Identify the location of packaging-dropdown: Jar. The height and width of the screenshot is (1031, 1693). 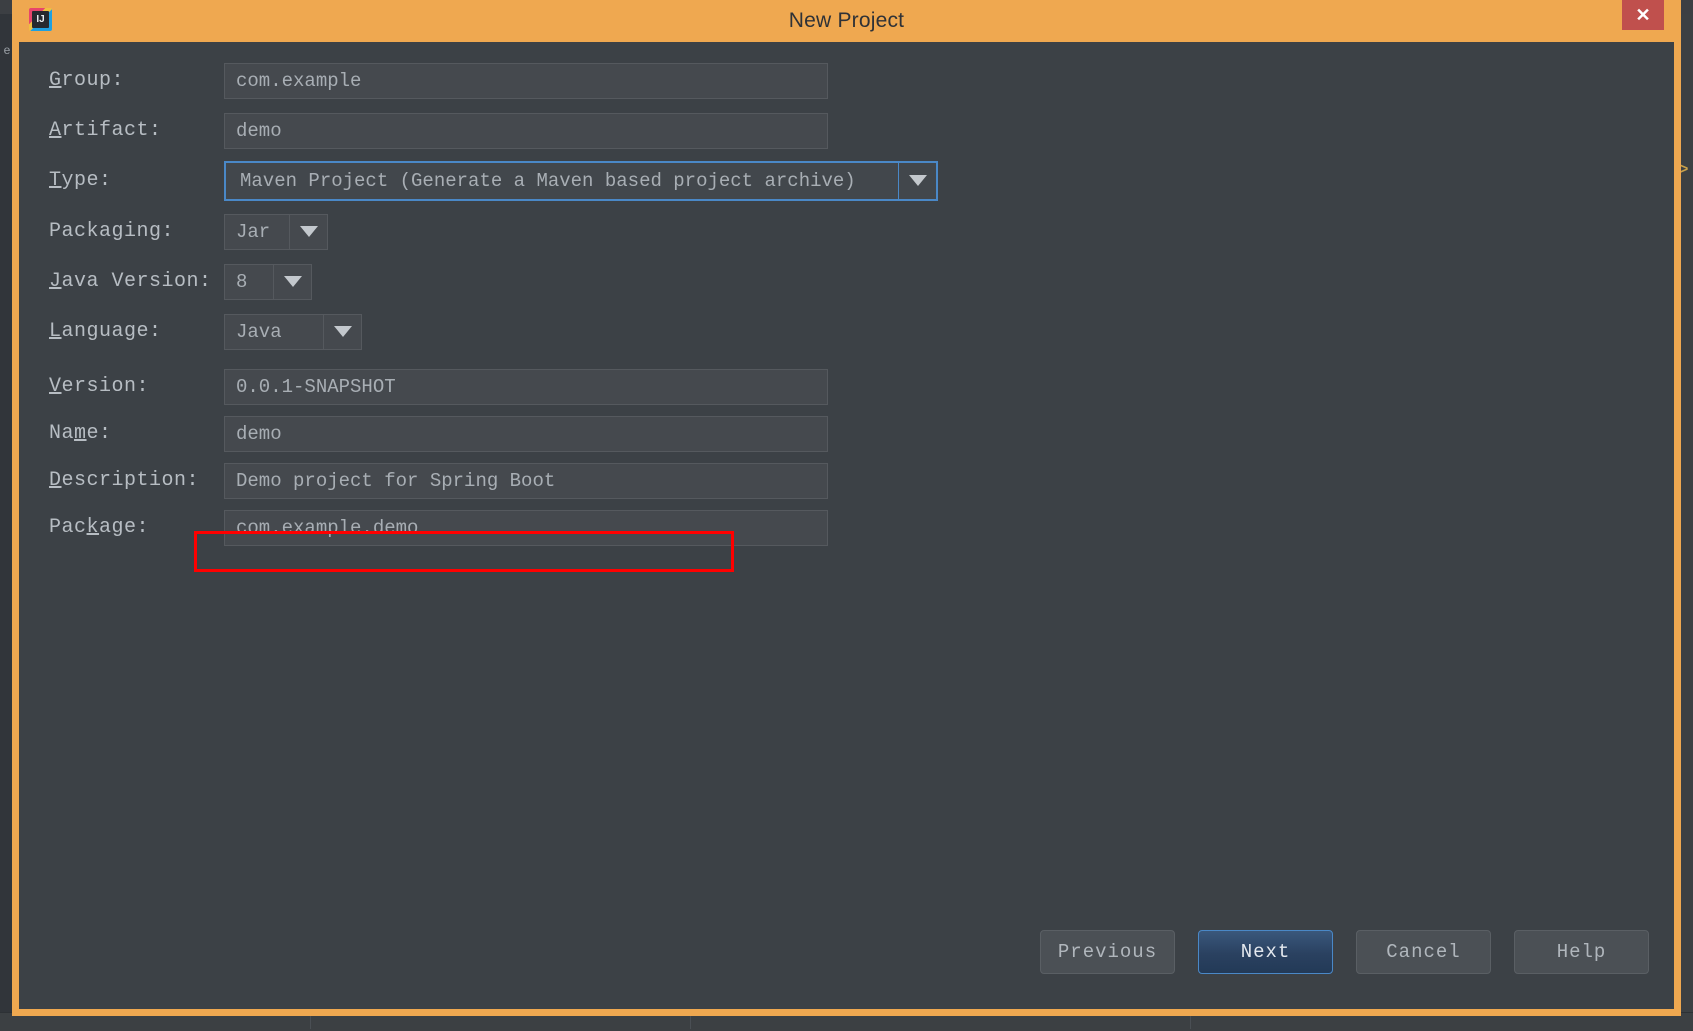
(276, 231).